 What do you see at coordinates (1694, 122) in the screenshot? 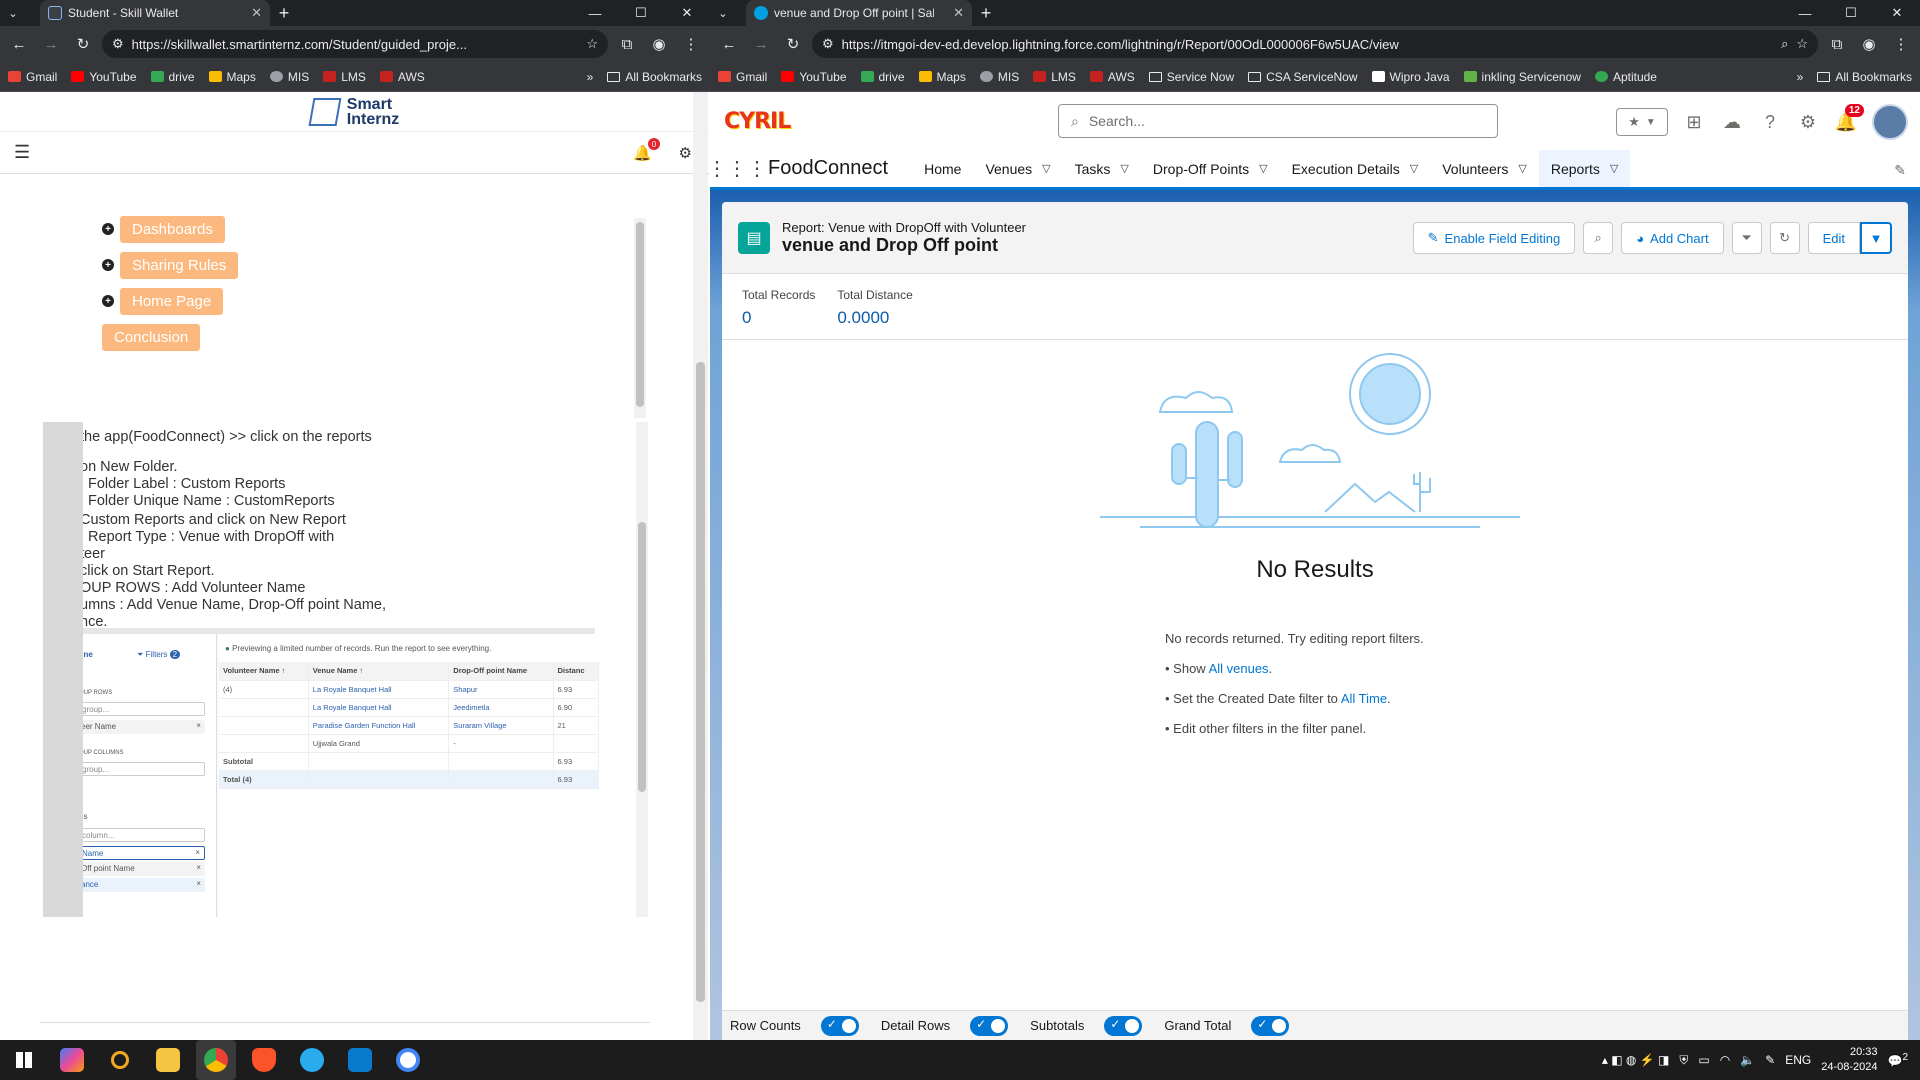
I see `global-actions-icon: ⊞` at bounding box center [1694, 122].